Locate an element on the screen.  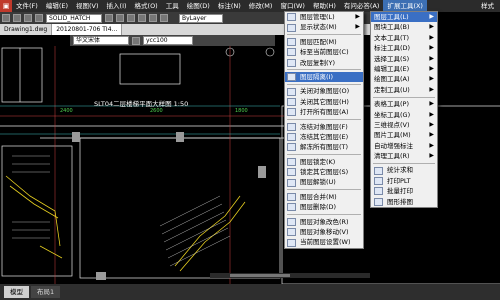
menu-item-layer-match: 图层匹配(M) is located at coordinates (324, 42).